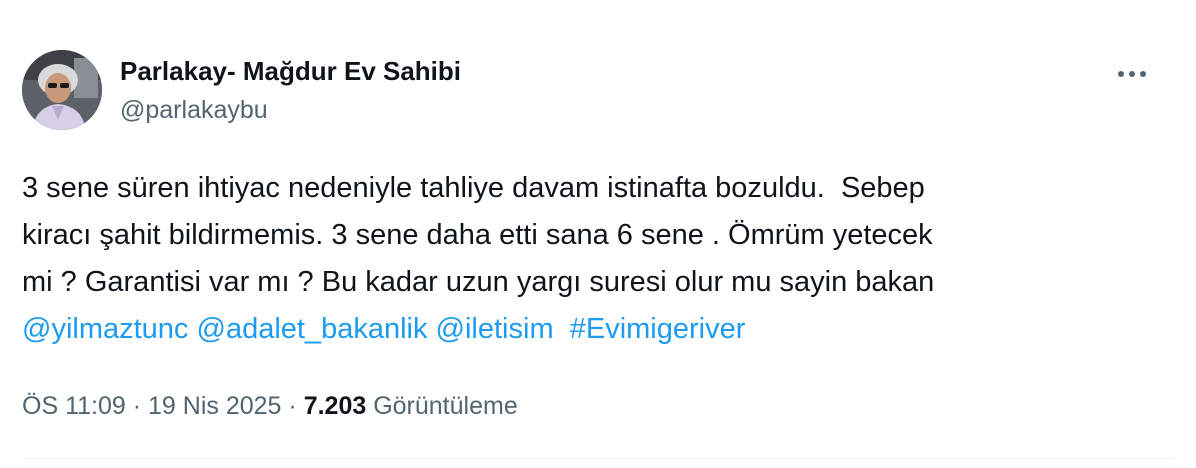 The height and width of the screenshot is (468, 1196). Describe the element at coordinates (290, 71) in the screenshot. I see `author-name: Parlakay- Mağdur Ev Sahibi` at that location.